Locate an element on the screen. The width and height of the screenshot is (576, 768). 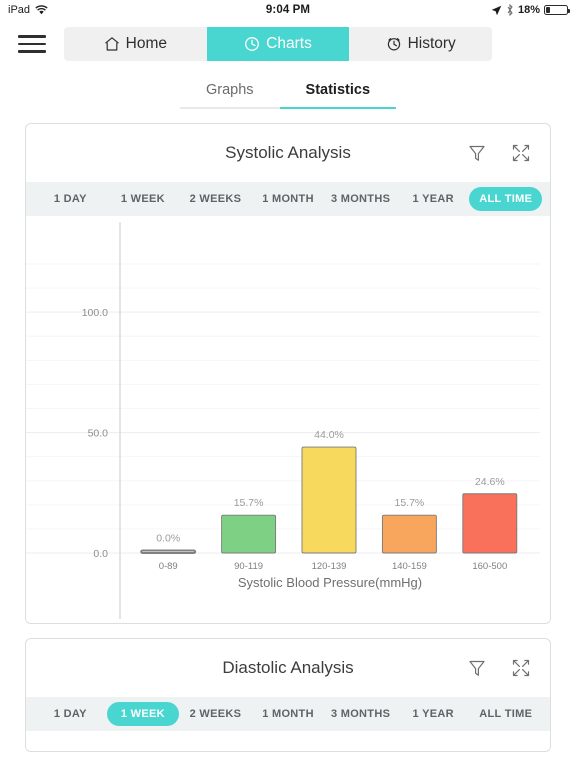
main-tab-bar: Home Charts History is located at coordinates (278, 44).